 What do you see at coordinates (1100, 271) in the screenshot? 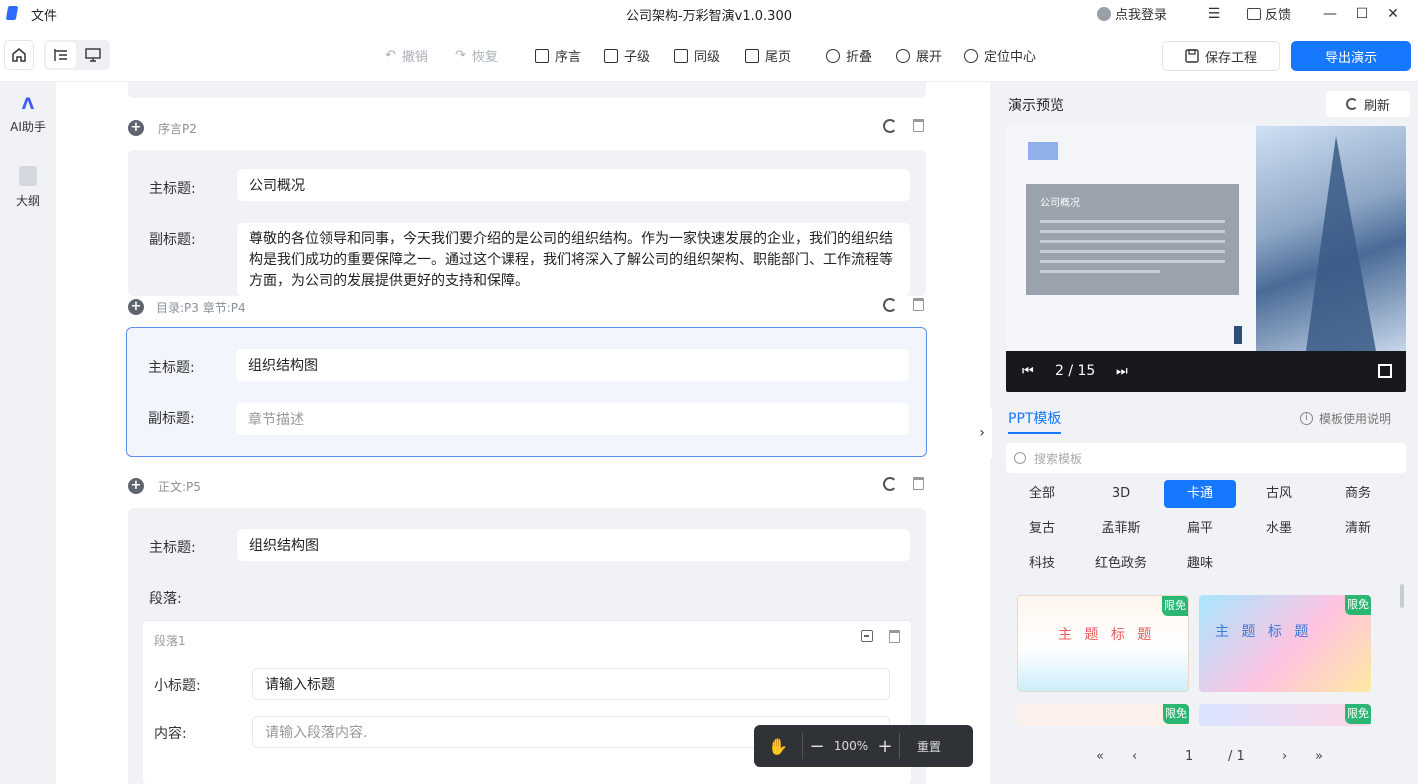
I see `slide-text-line` at bounding box center [1100, 271].